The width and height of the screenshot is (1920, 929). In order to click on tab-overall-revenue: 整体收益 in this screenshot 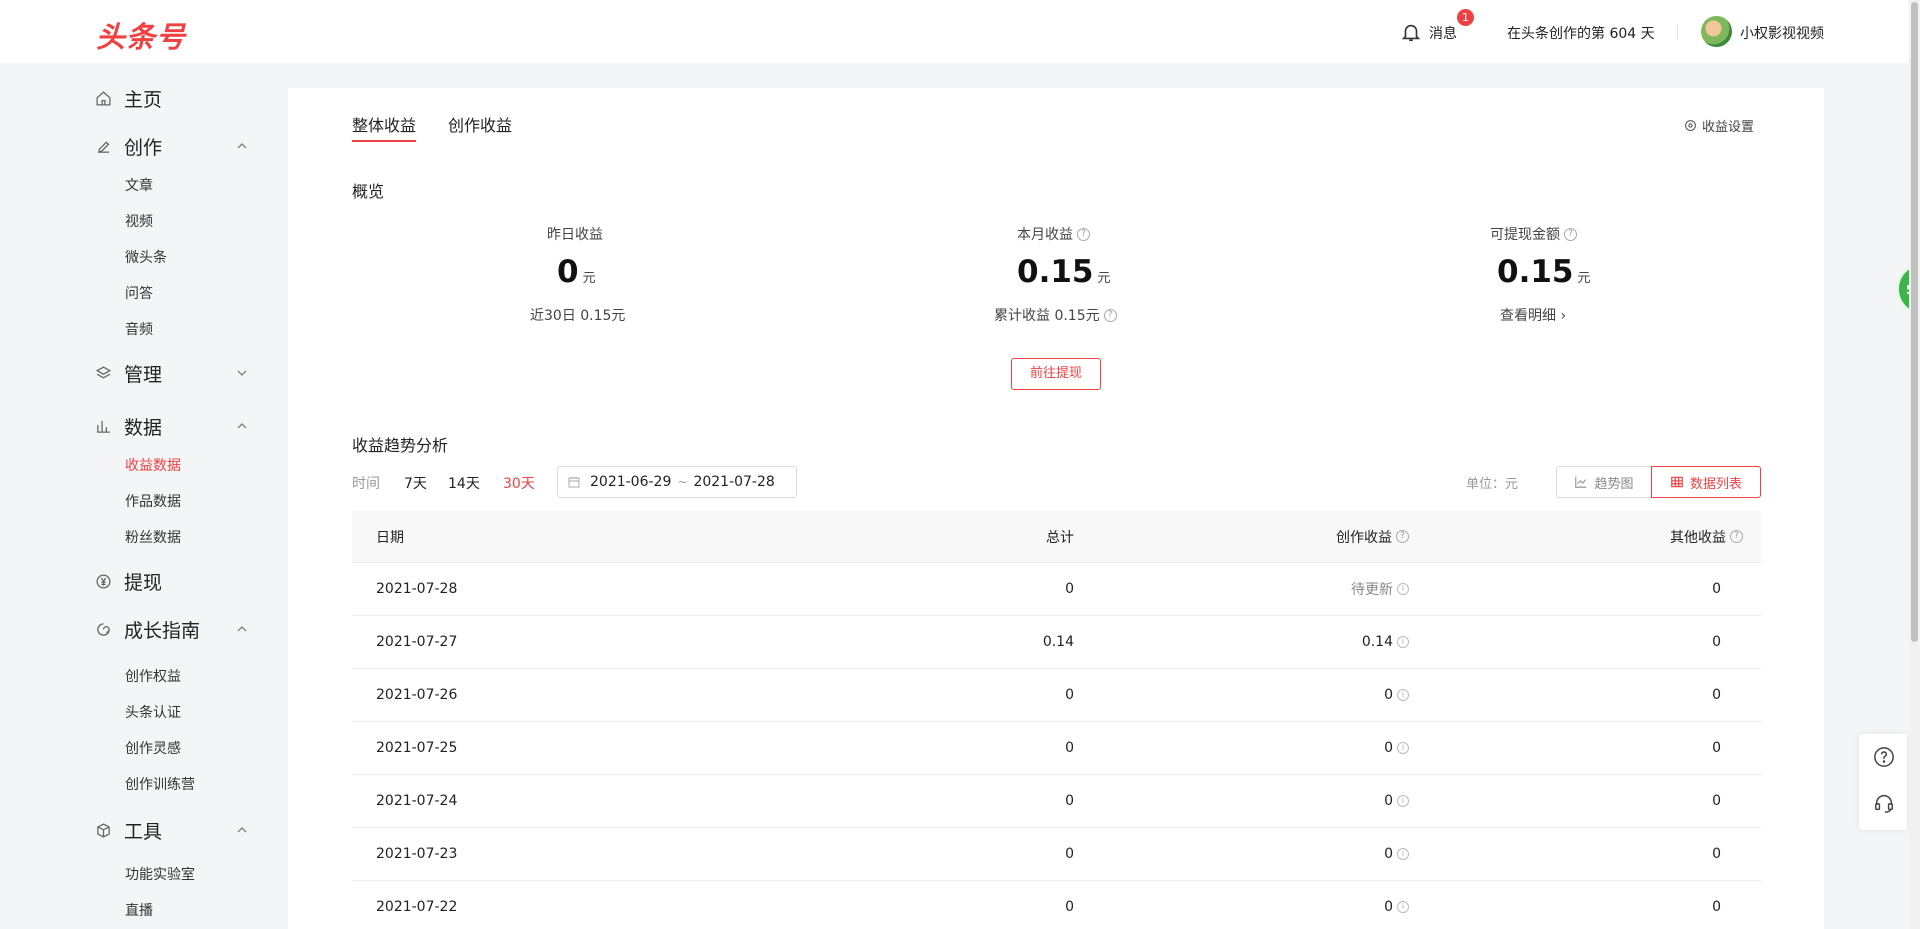, I will do `click(384, 124)`.